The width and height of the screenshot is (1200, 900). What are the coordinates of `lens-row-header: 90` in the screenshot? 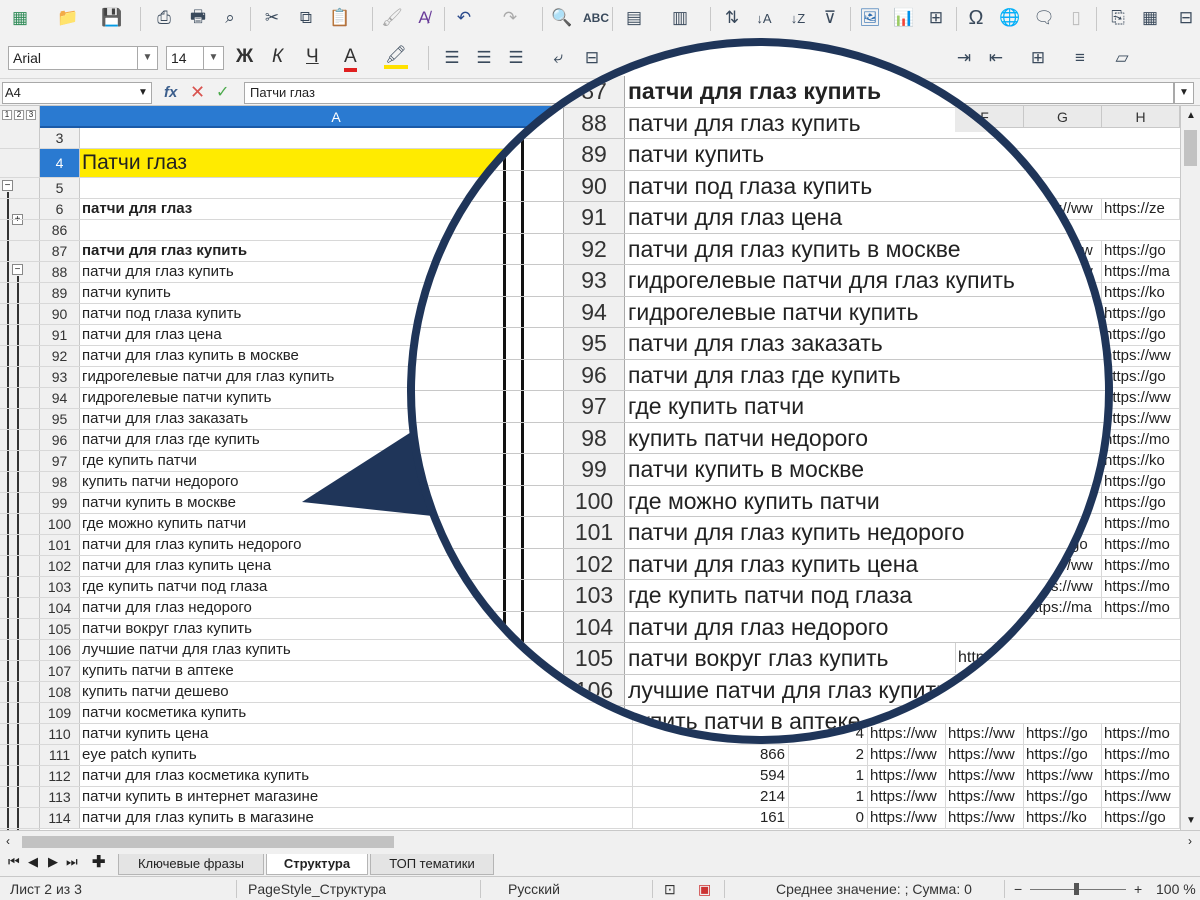 It's located at (594, 185).